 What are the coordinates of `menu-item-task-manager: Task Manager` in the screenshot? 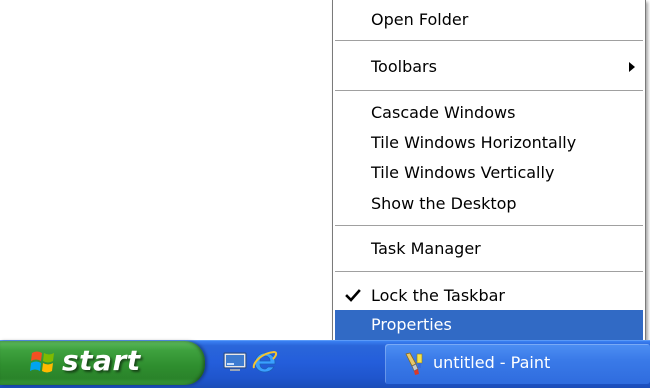 It's located at (489, 249).